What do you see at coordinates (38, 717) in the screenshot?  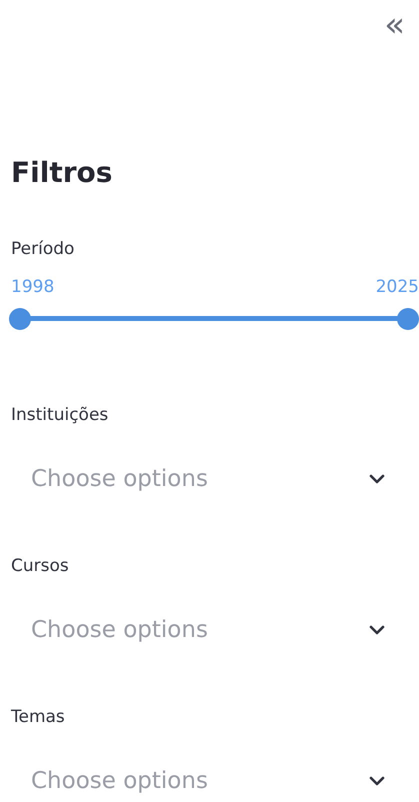 I see `field-label: Temas` at bounding box center [38, 717].